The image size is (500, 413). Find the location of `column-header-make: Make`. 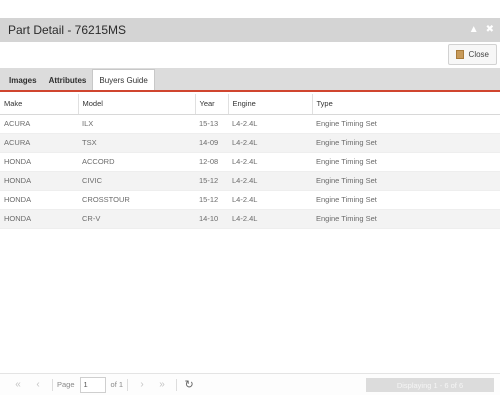

column-header-make: Make is located at coordinates (39, 104).